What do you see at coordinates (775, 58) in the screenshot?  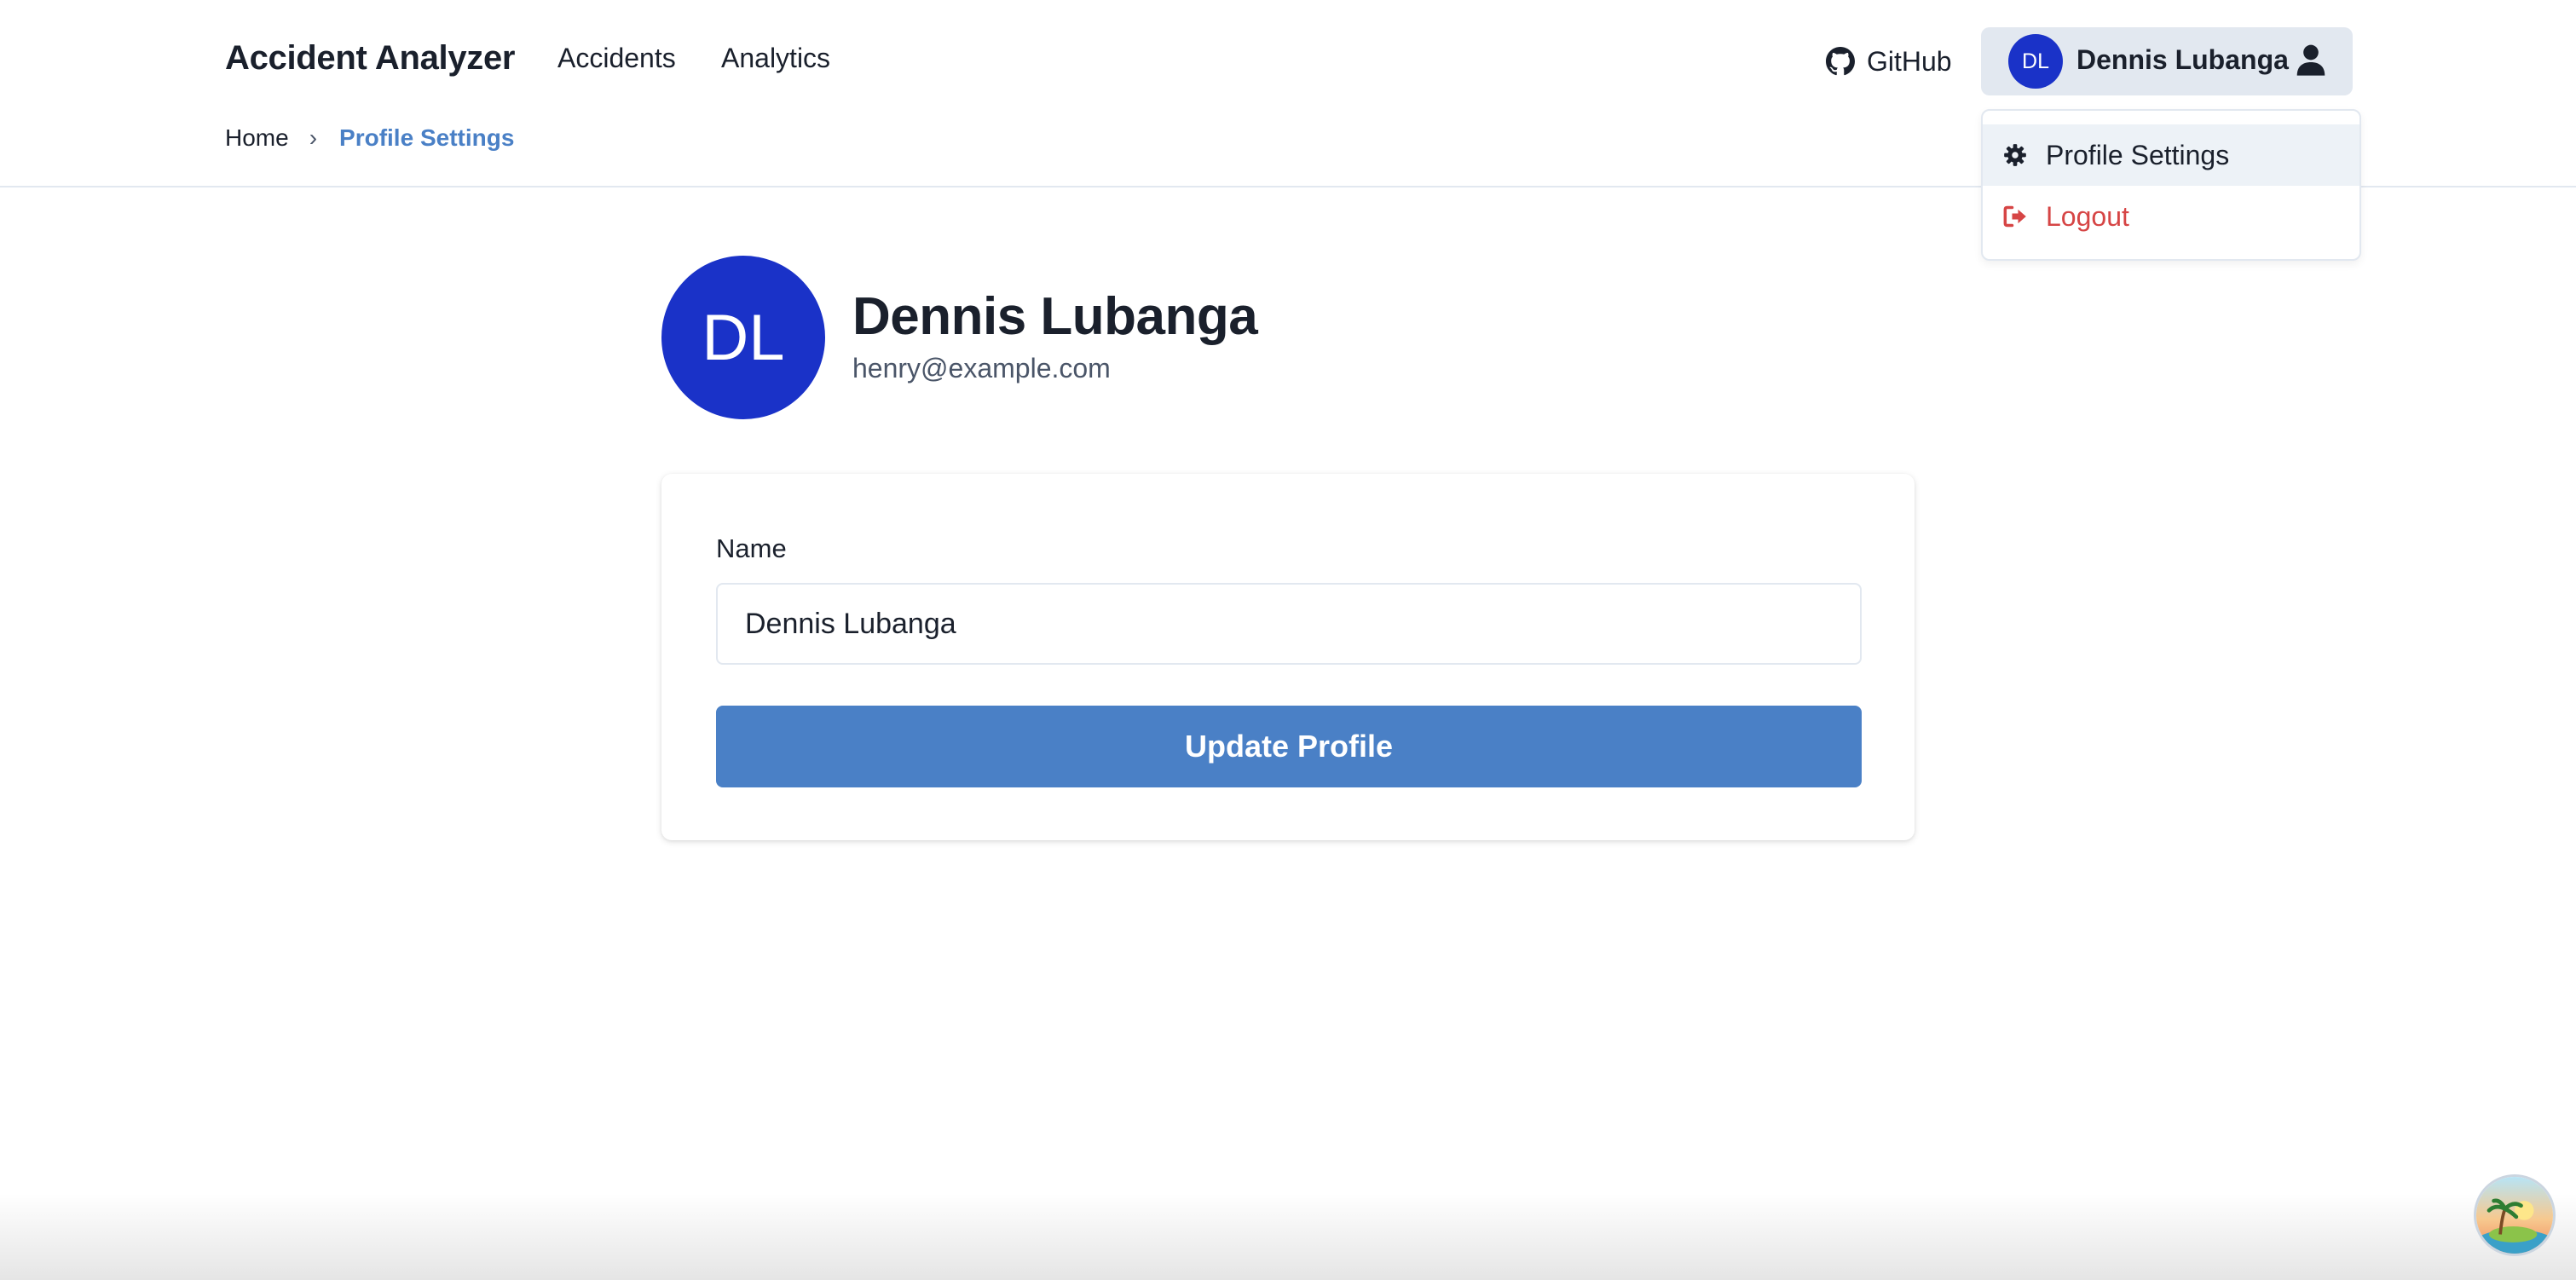 I see `nav-analytics: Analytics` at bounding box center [775, 58].